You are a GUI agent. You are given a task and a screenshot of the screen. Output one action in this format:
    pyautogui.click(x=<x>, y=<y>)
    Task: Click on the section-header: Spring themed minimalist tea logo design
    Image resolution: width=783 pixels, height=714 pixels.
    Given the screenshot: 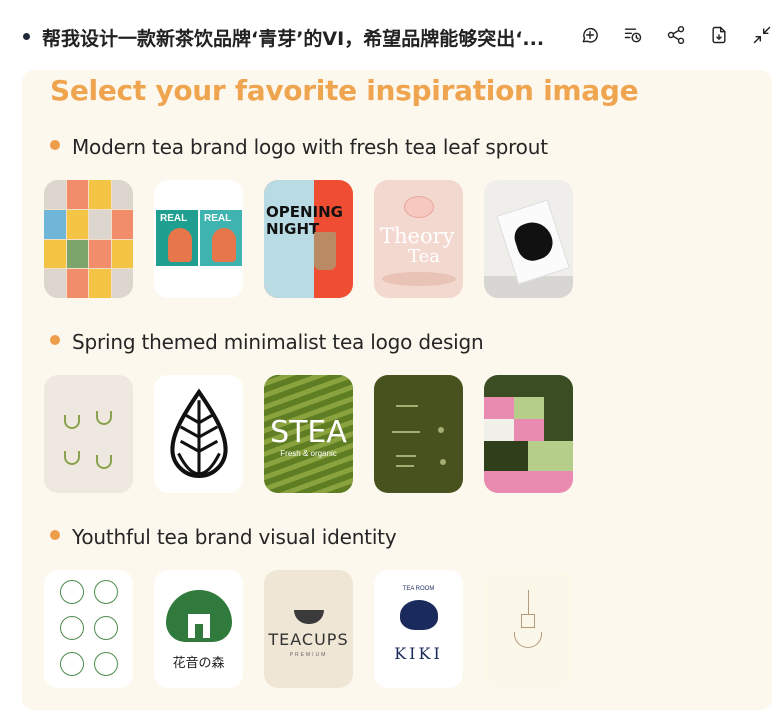 What is the action you would take?
    pyautogui.click(x=267, y=342)
    